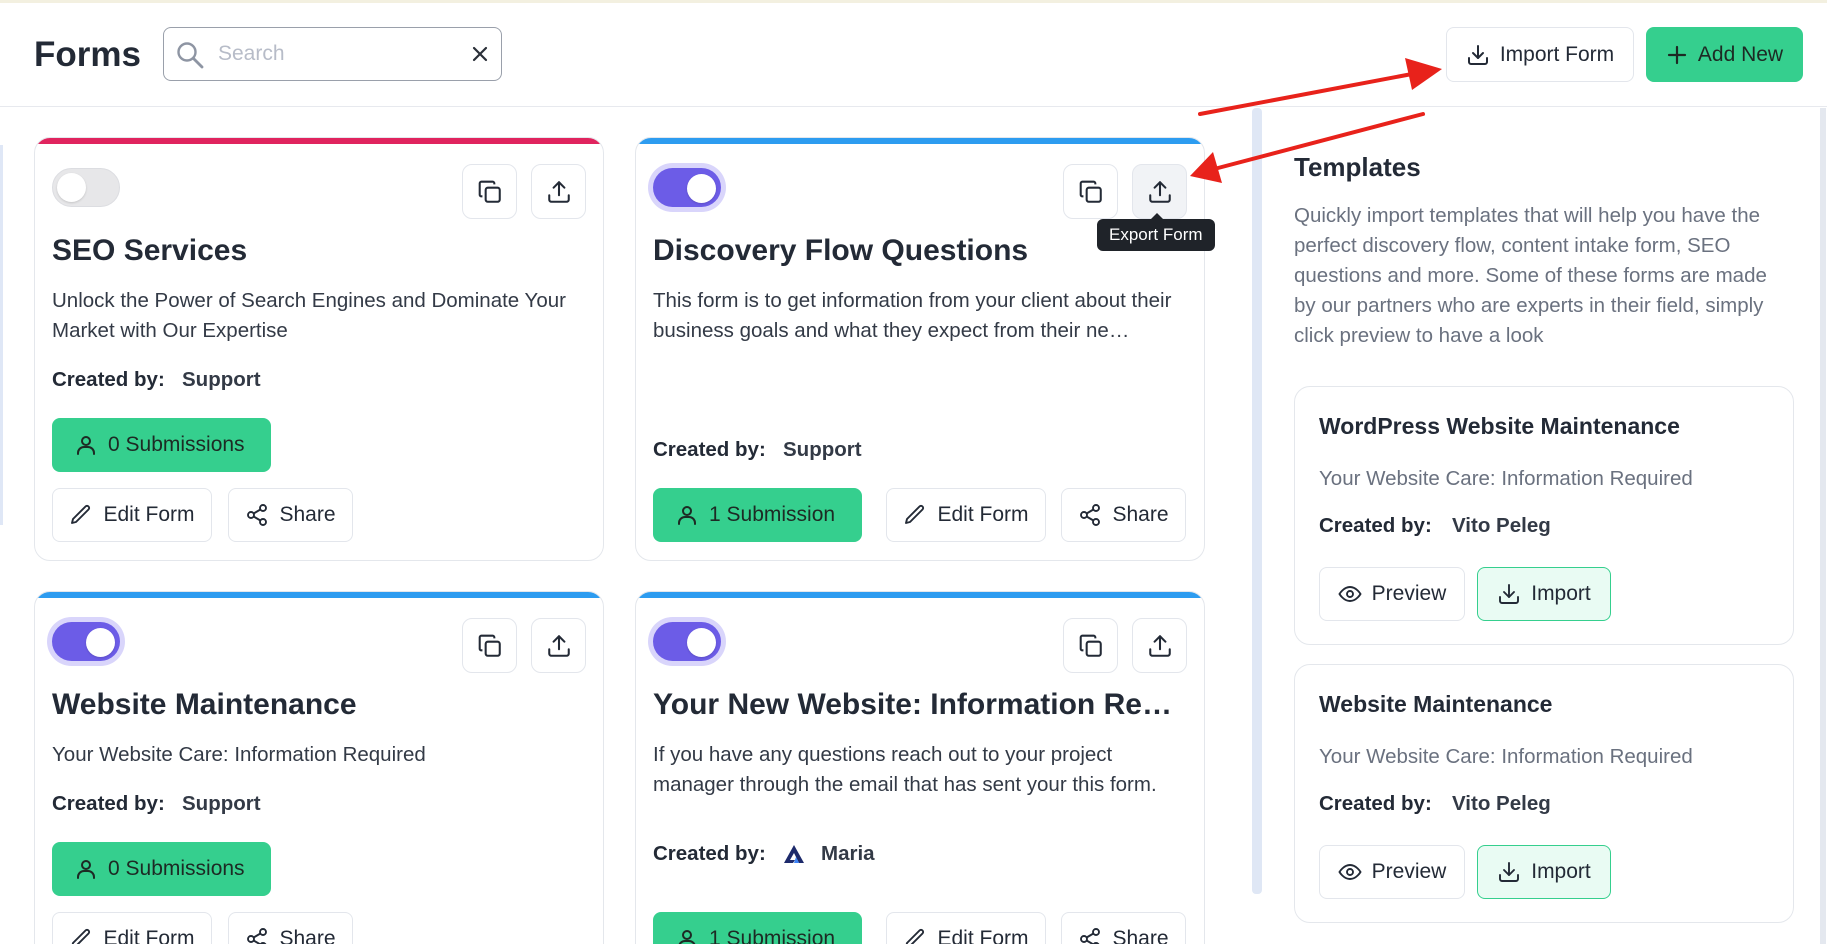 The width and height of the screenshot is (1827, 944). I want to click on plus-icon, so click(1676, 54).